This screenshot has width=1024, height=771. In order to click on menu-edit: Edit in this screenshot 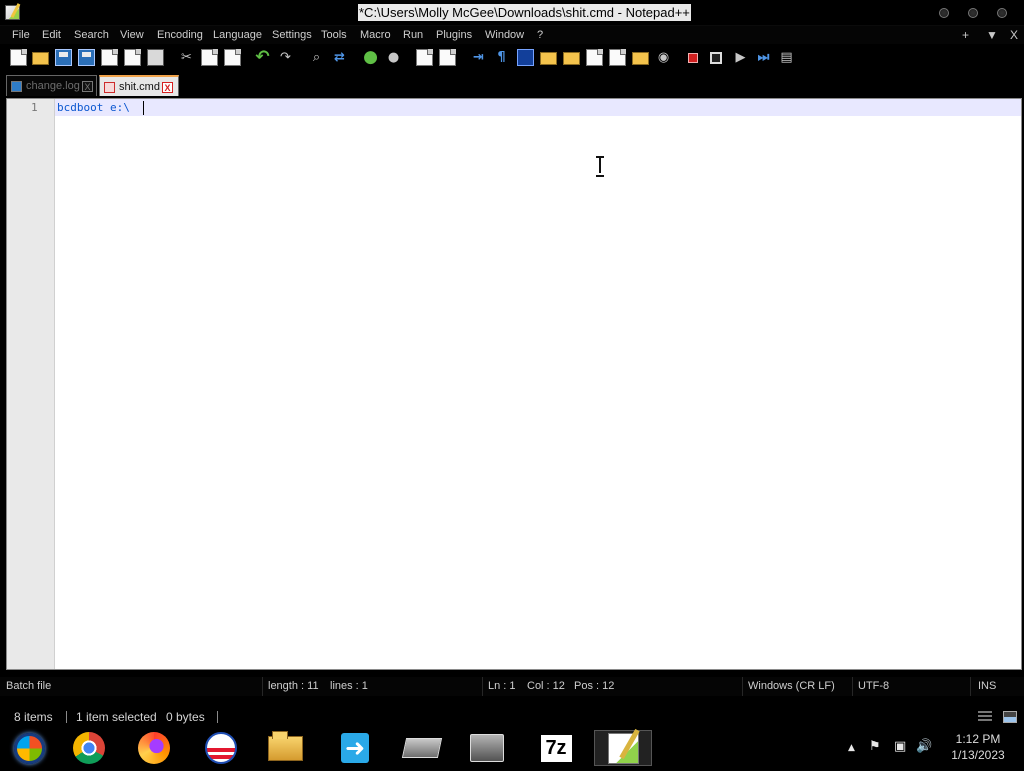, I will do `click(51, 35)`.